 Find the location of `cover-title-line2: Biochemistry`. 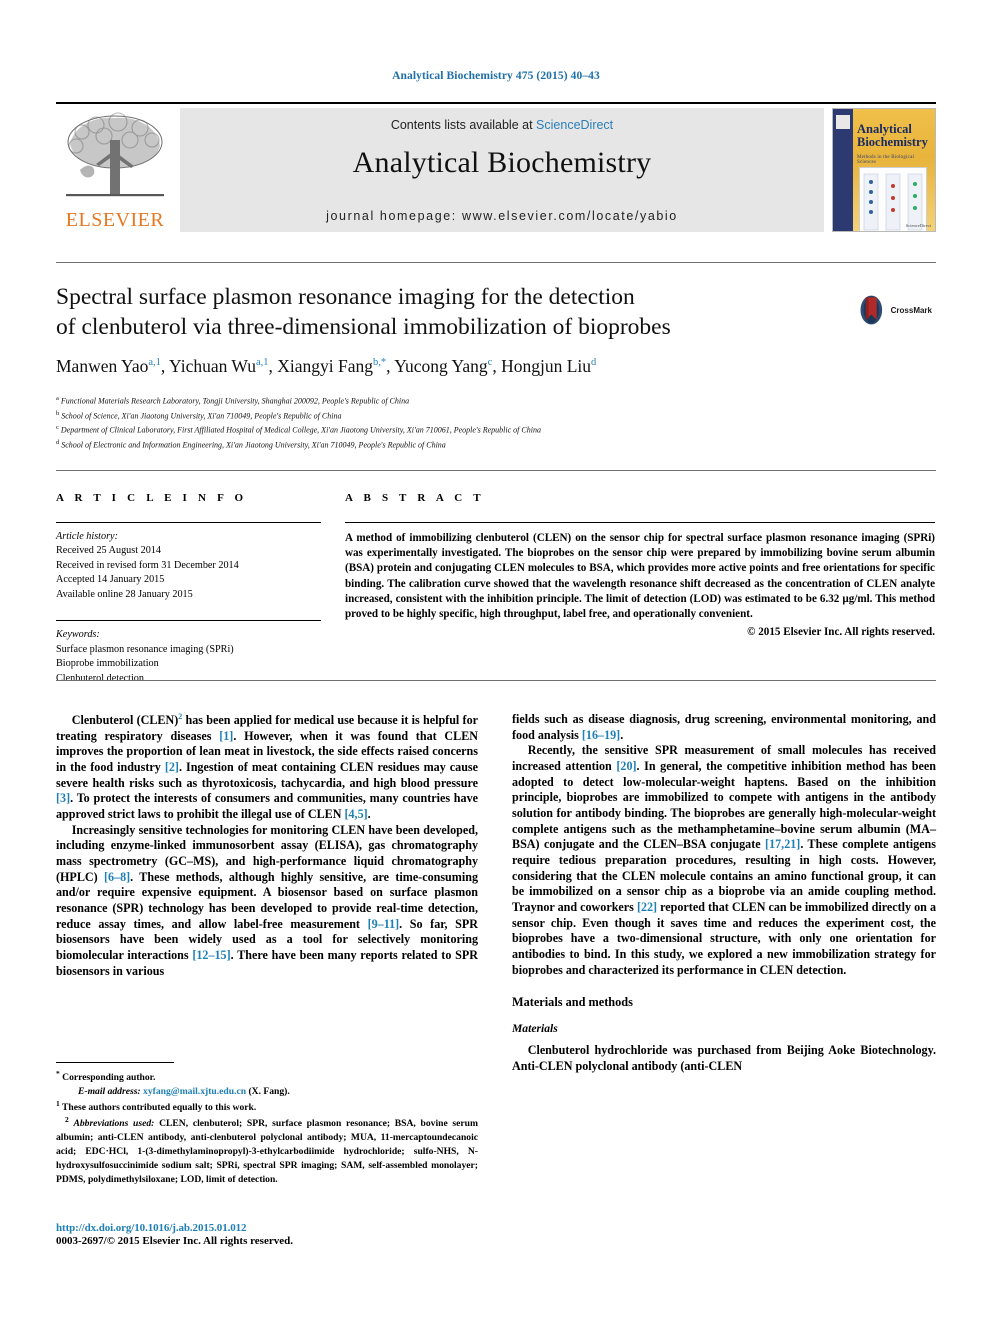

cover-title-line2: Biochemistry is located at coordinates (892, 142).